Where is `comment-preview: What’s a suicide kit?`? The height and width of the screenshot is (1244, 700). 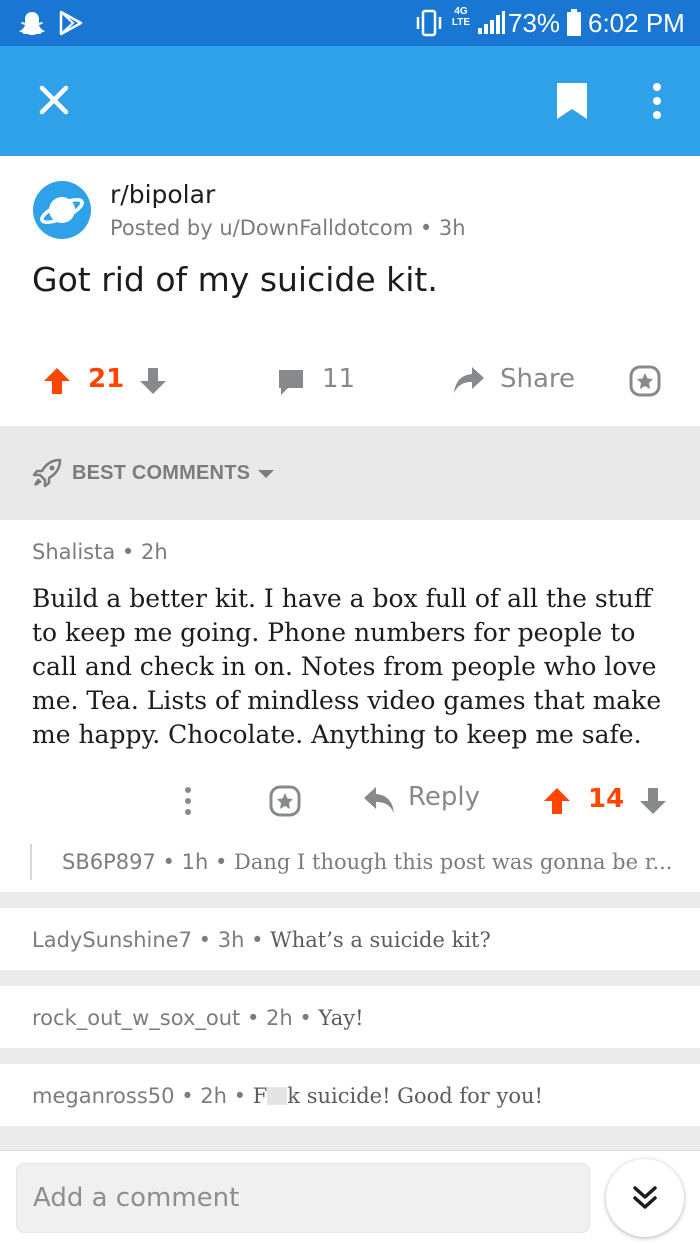
comment-preview: What’s a suicide kit? is located at coordinates (380, 940).